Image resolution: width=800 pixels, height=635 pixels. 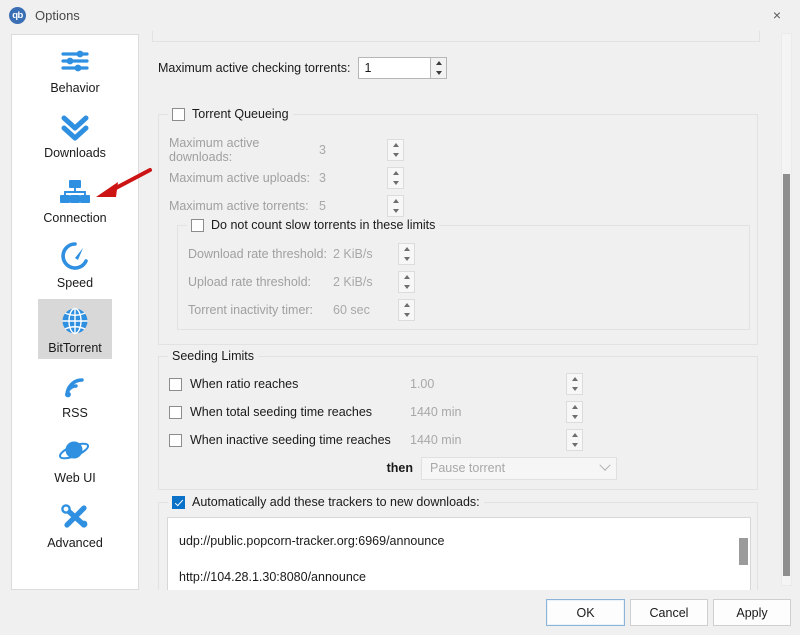 What do you see at coordinates (436, 440) in the screenshot?
I see `when-inactive-seeding-time-value: 1440 min` at bounding box center [436, 440].